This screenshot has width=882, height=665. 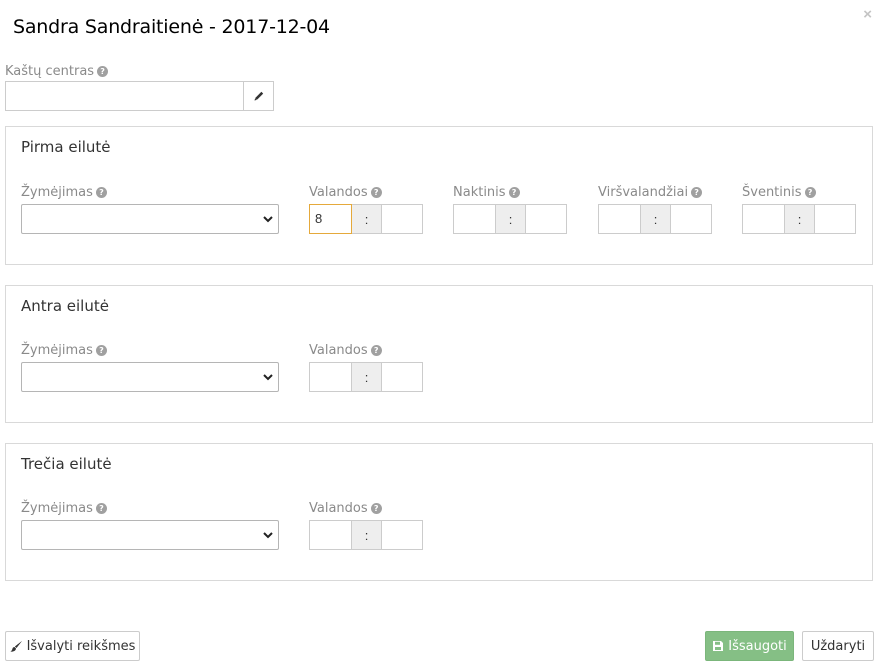 I want to click on night-hours-field, so click(x=474, y=219).